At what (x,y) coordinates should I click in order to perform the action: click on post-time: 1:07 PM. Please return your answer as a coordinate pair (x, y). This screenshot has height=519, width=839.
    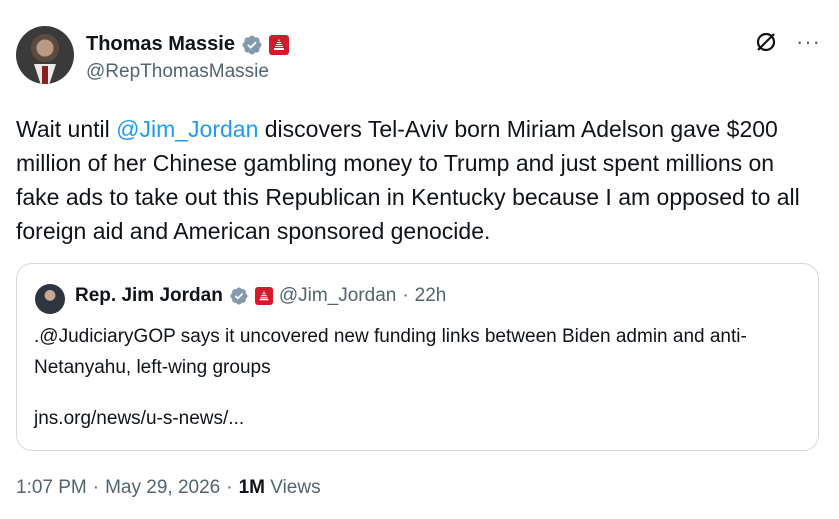
    Looking at the image, I should click on (51, 488).